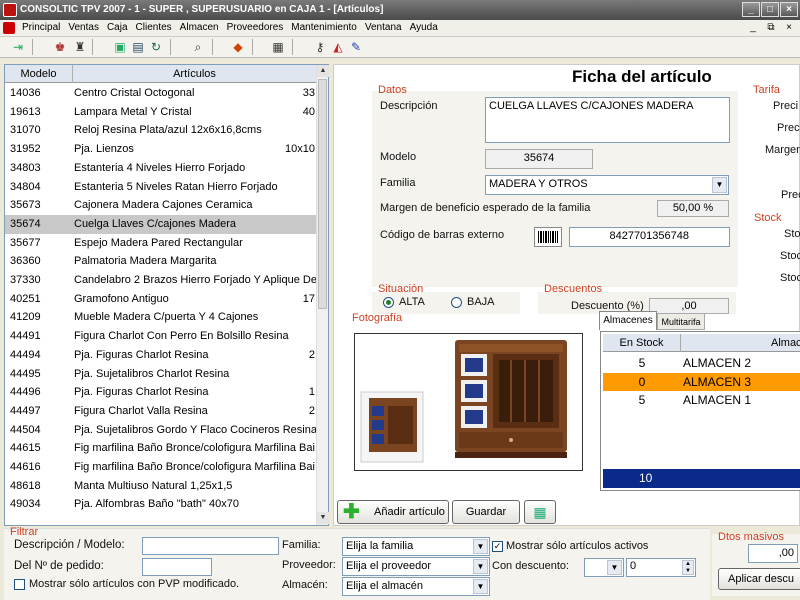 The image size is (800, 600). What do you see at coordinates (161, 317) in the screenshot?
I see `table-row: 41209 Mueble Madera C/puerta Y 4 Cajones` at bounding box center [161, 317].